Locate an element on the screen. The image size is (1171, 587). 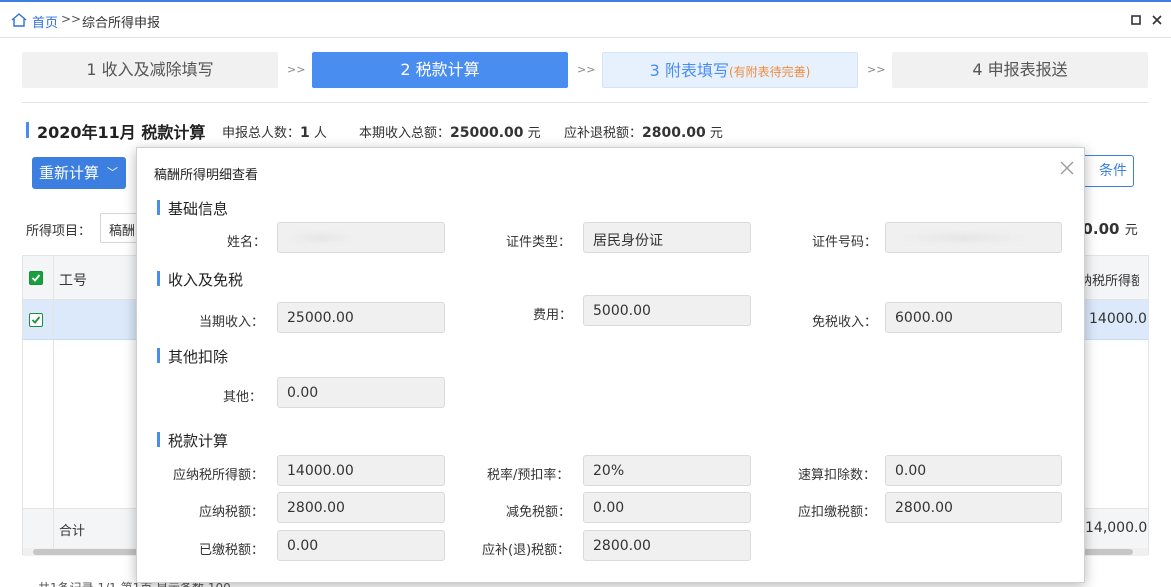
recalculate-button: 重新计算 ﹀ is located at coordinates (79, 173).